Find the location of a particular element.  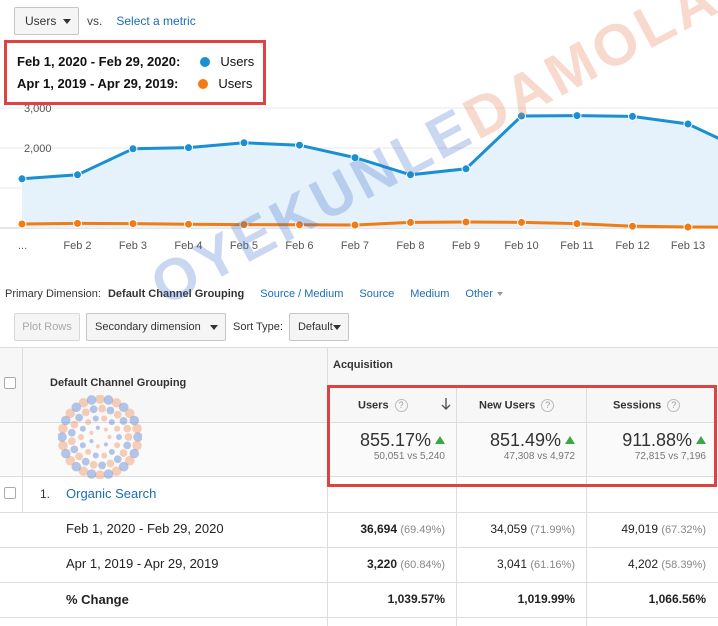

cell-share: (71.99%) is located at coordinates (552, 530).